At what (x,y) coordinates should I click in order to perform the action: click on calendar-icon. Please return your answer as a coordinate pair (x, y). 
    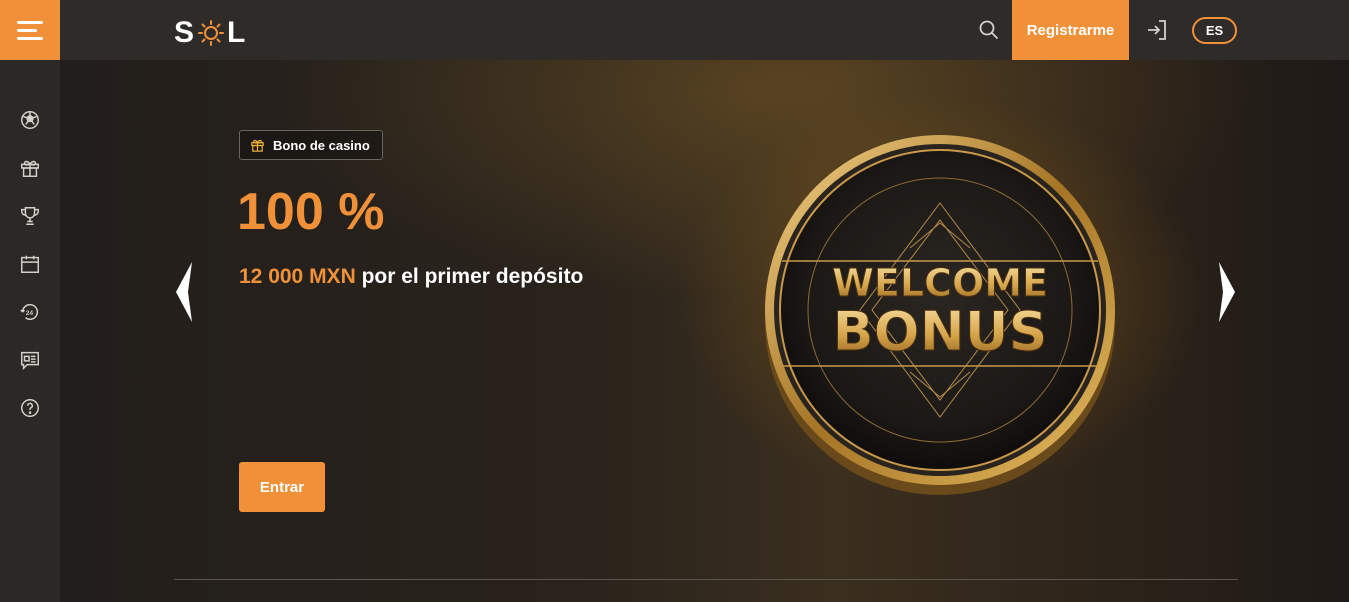
    Looking at the image, I should click on (30, 264).